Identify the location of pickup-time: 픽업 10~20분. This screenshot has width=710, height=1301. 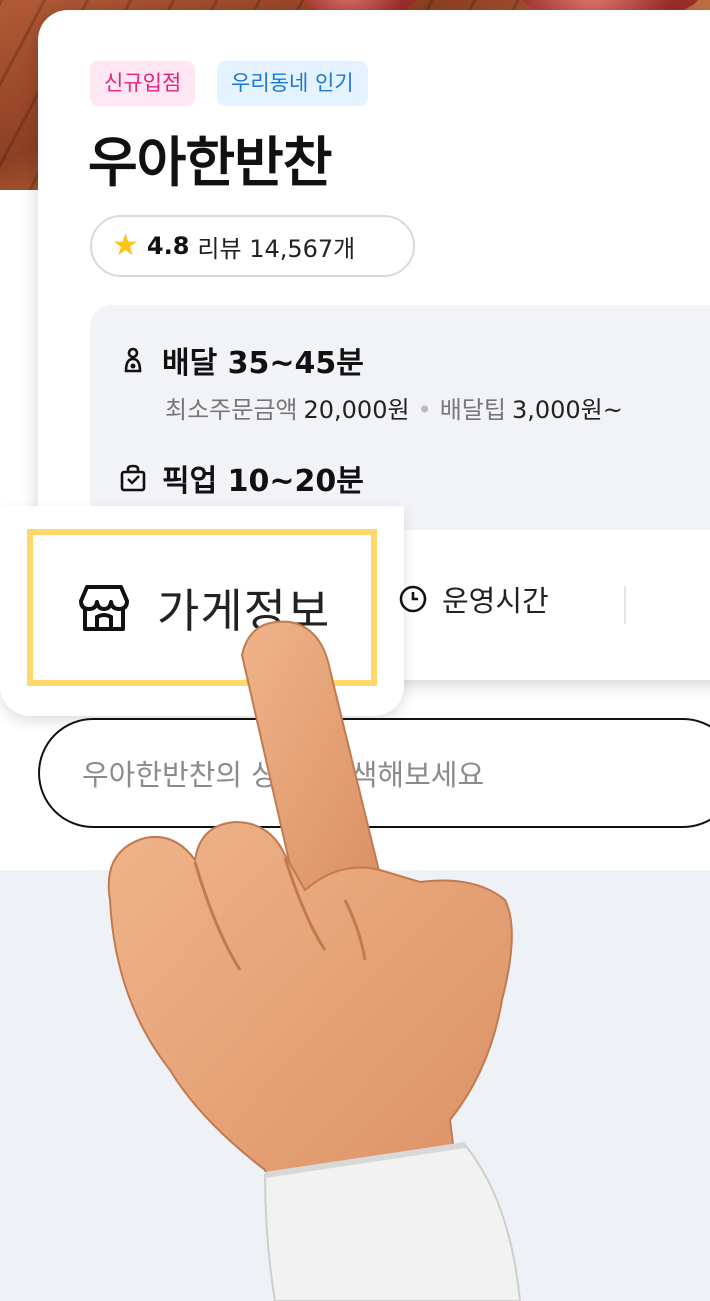
(241, 478).